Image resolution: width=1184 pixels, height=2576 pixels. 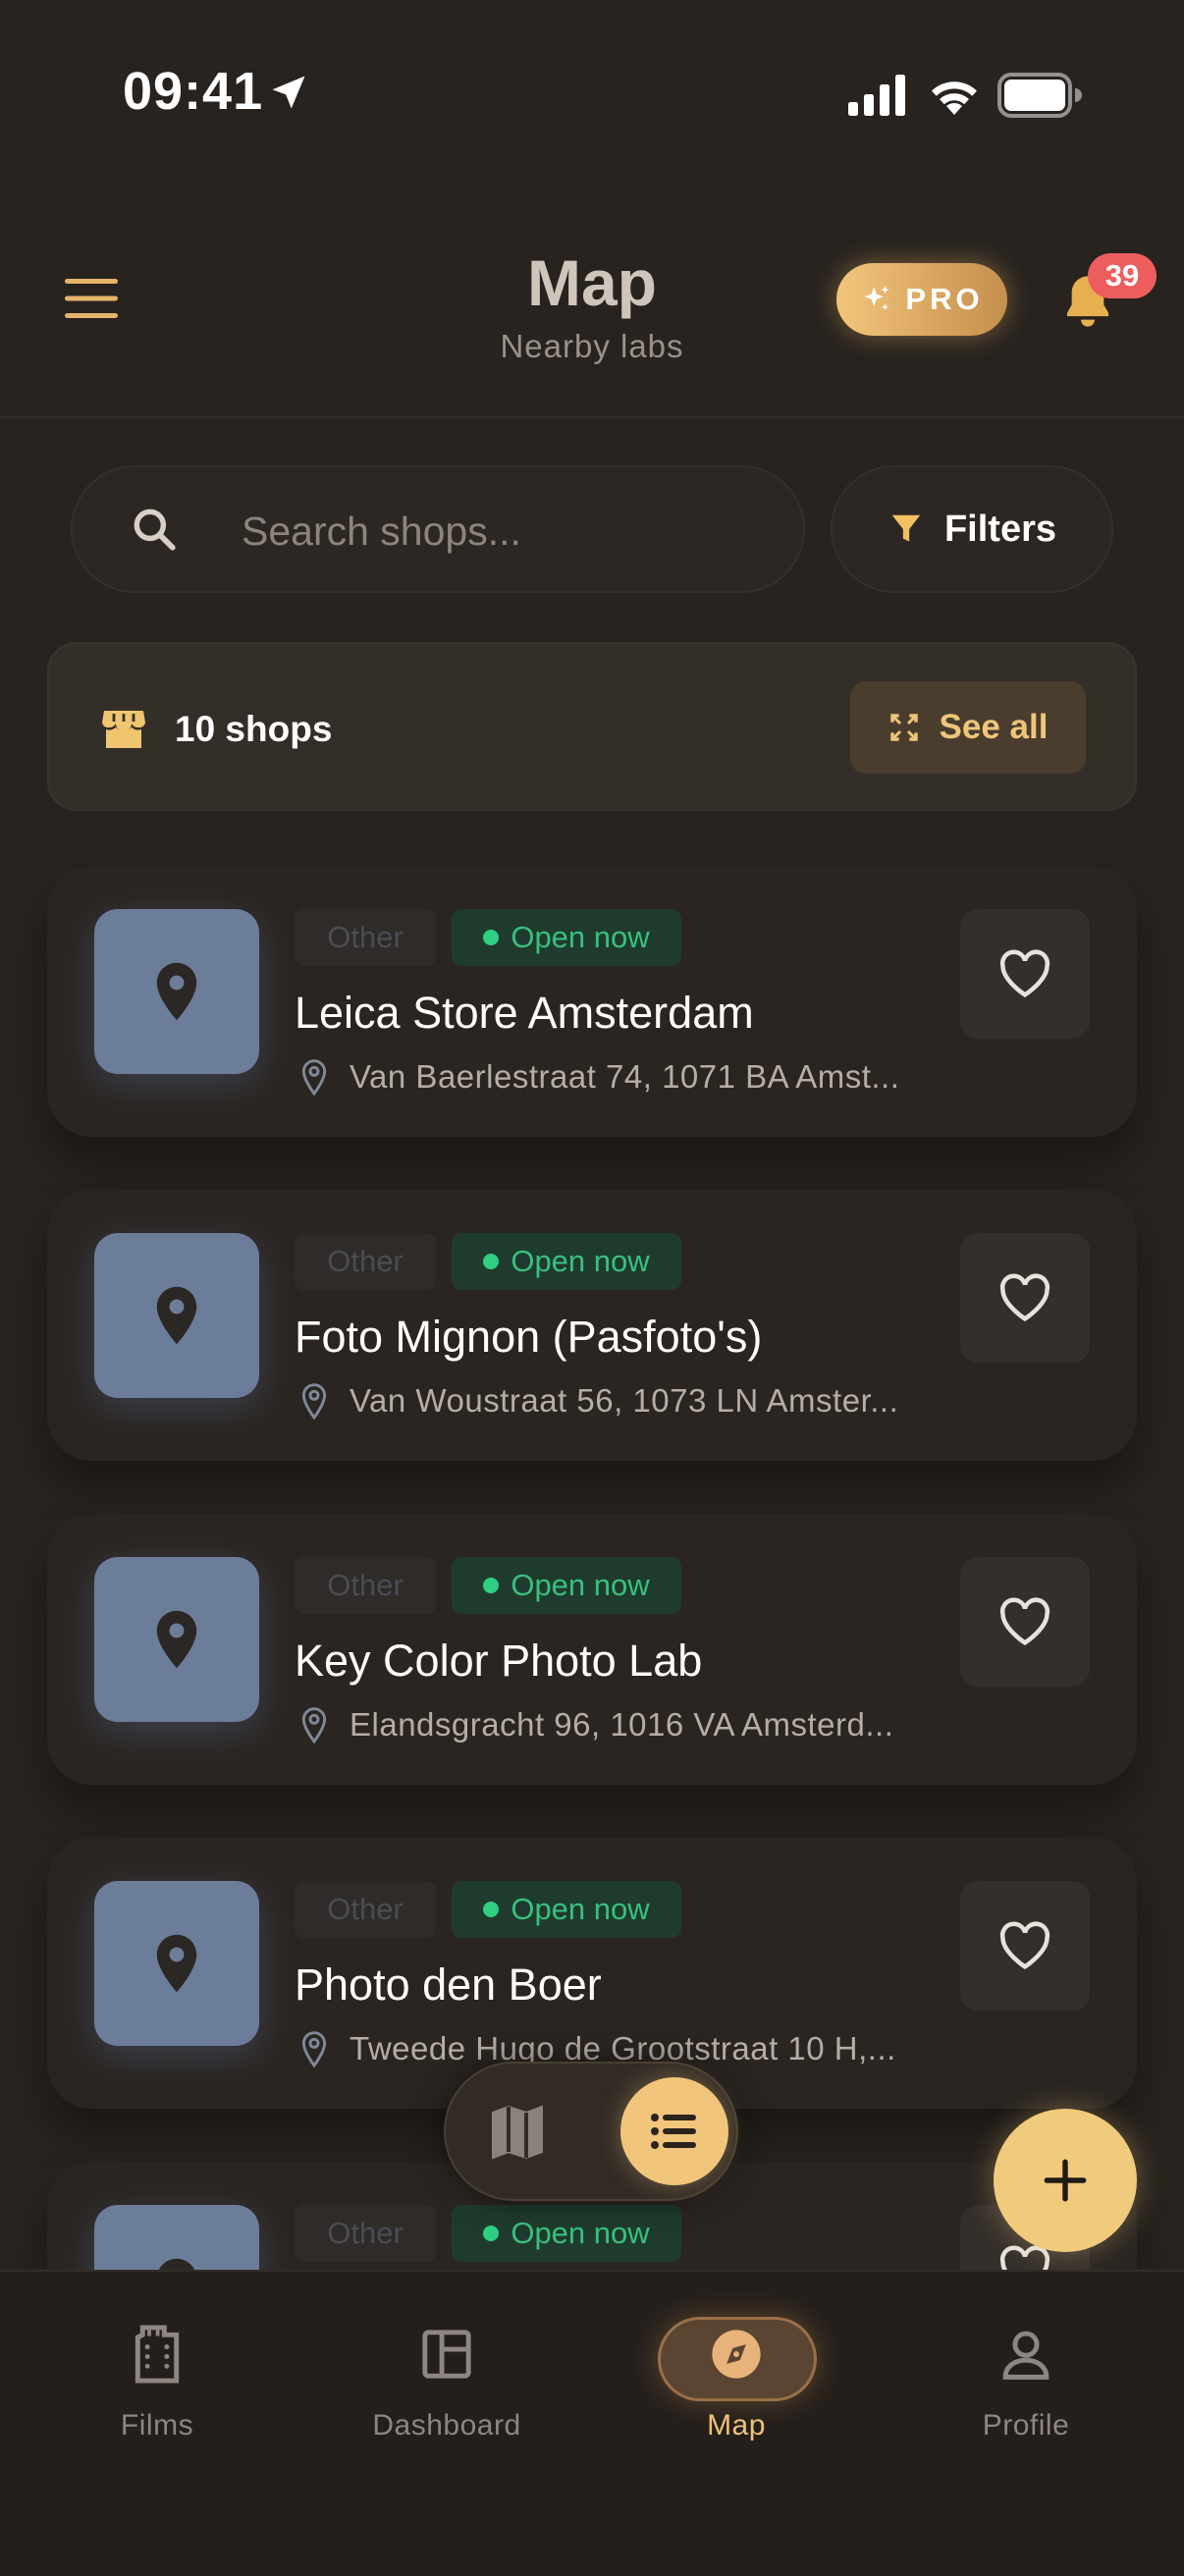 What do you see at coordinates (193, 91) in the screenshot?
I see `status-time: 09:41` at bounding box center [193, 91].